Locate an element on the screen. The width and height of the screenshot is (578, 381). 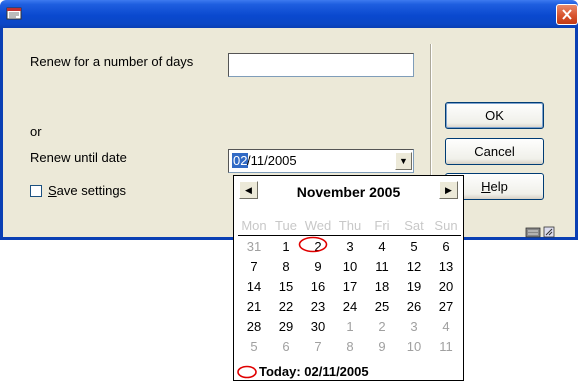
save-mnemonic: S is located at coordinates (52, 190).